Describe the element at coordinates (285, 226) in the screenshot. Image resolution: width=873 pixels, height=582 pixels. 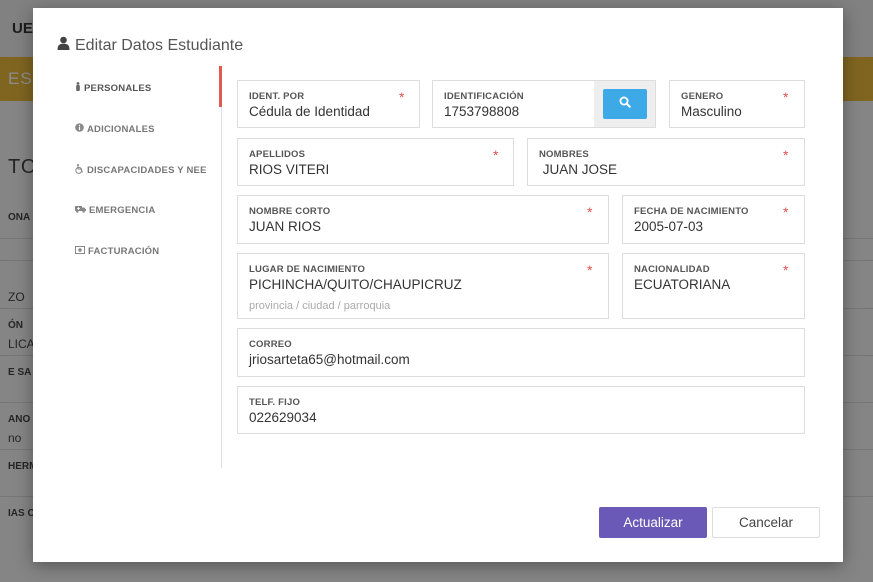
I see `nombre-corto-value: JUAN RIOS` at that location.